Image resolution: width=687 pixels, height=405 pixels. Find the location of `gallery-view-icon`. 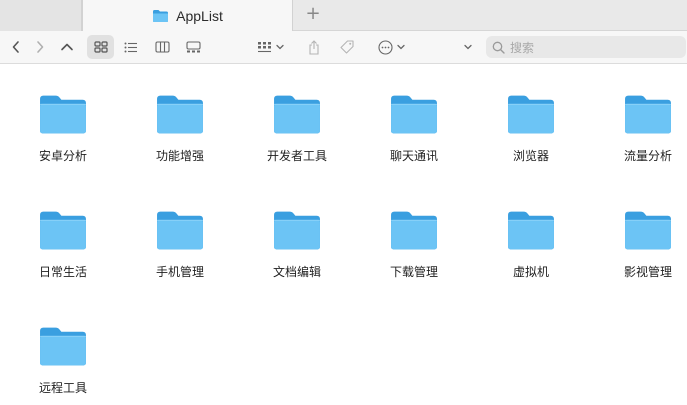

gallery-view-icon is located at coordinates (193, 47).